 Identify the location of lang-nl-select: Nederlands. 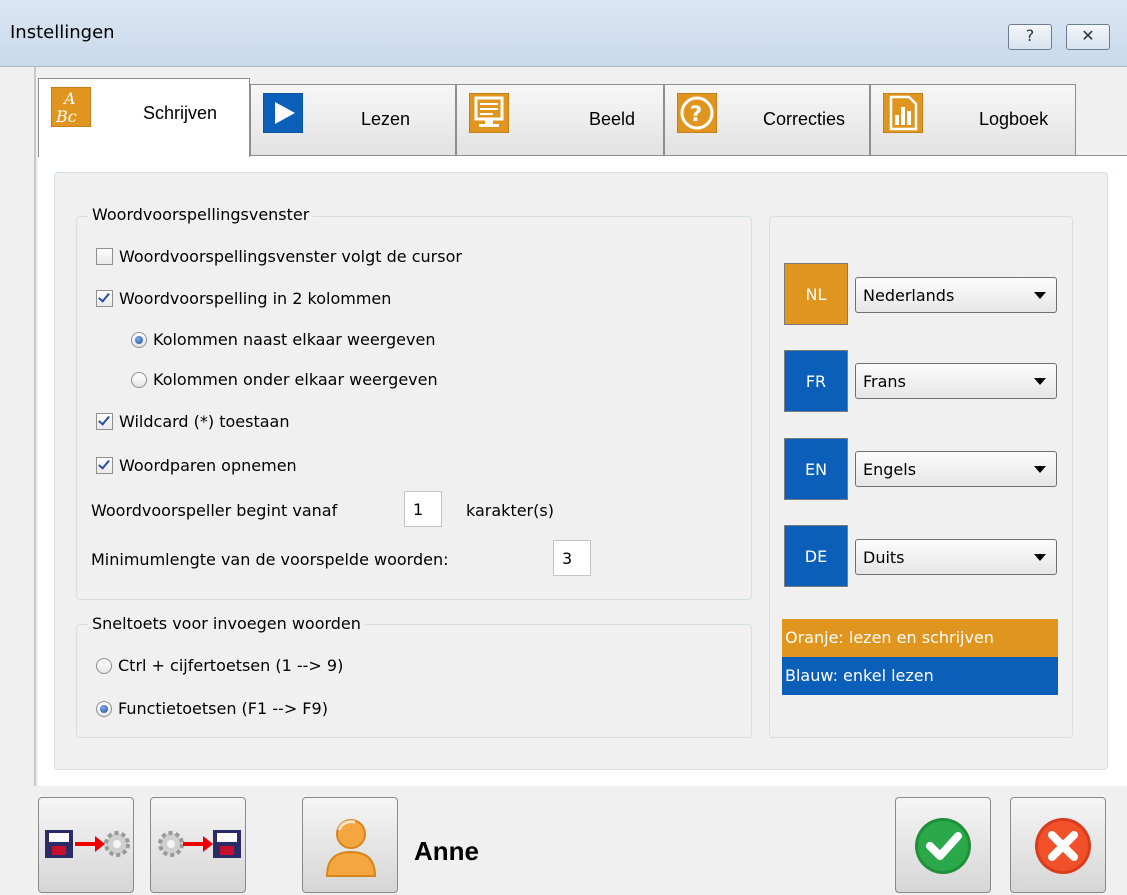
(956, 295).